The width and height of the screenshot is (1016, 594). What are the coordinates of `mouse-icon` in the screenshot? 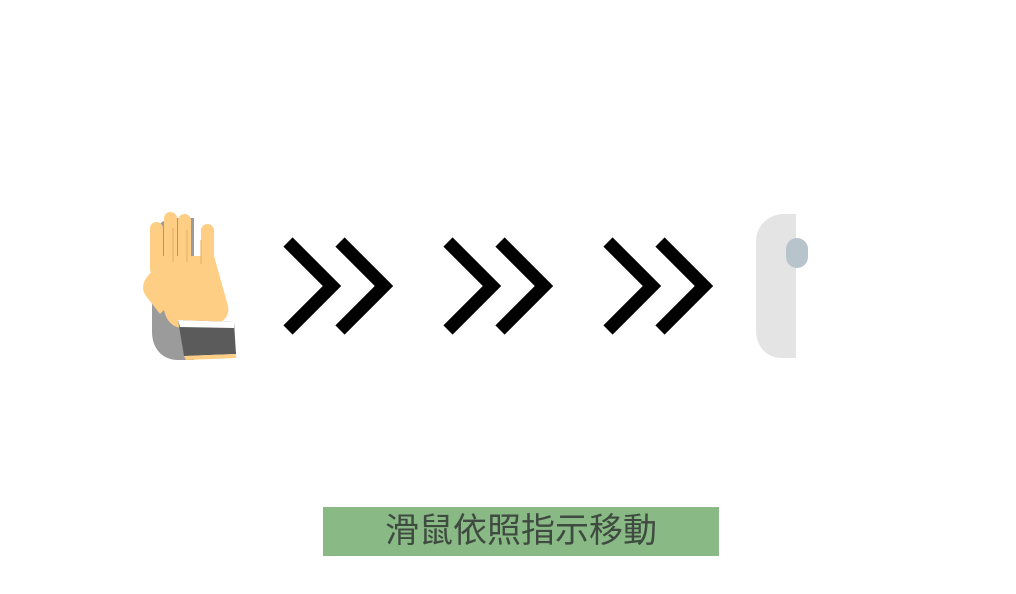 It's located at (783, 287).